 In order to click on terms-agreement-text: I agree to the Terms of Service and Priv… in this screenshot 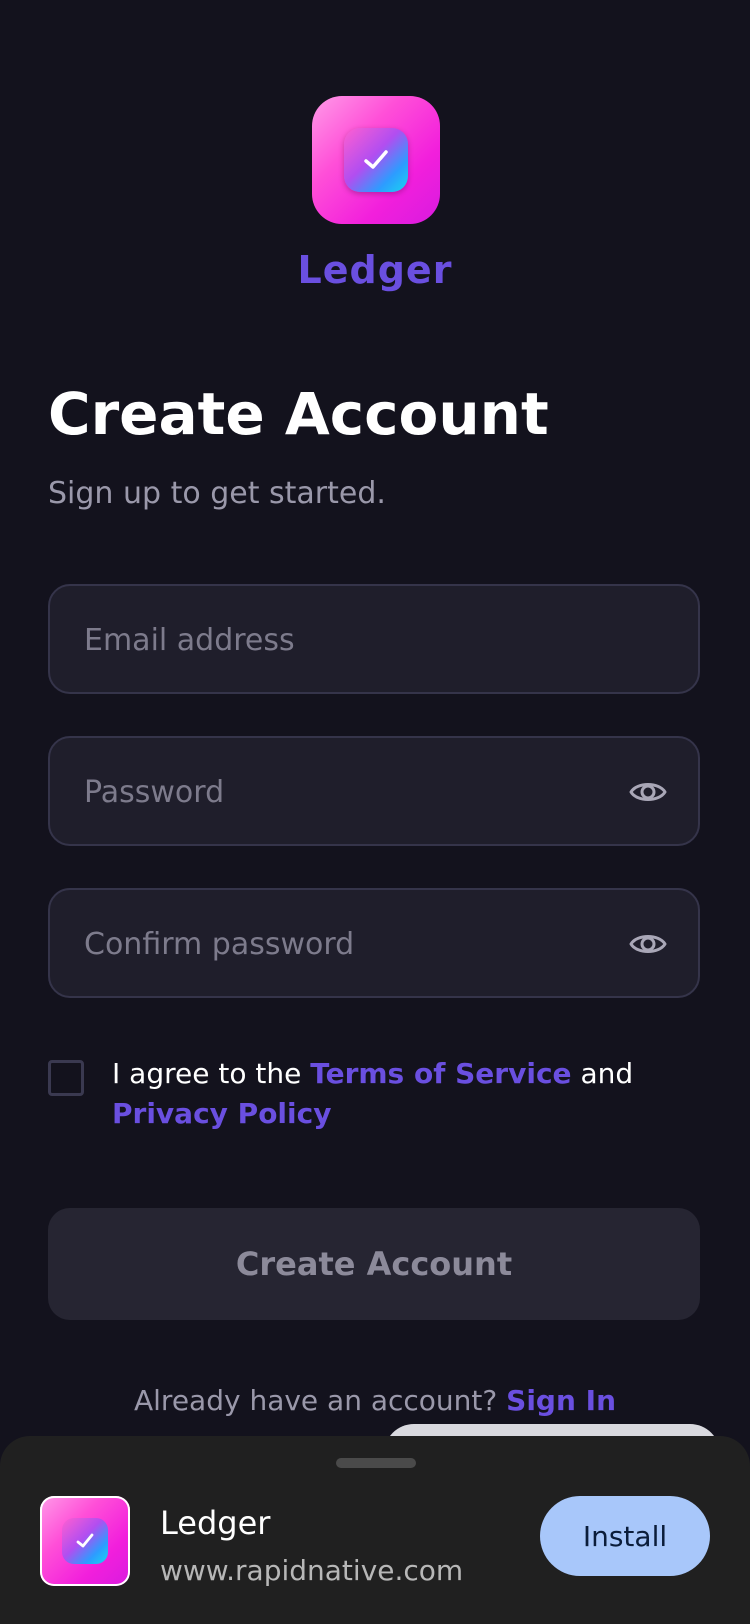, I will do `click(431, 1094)`.